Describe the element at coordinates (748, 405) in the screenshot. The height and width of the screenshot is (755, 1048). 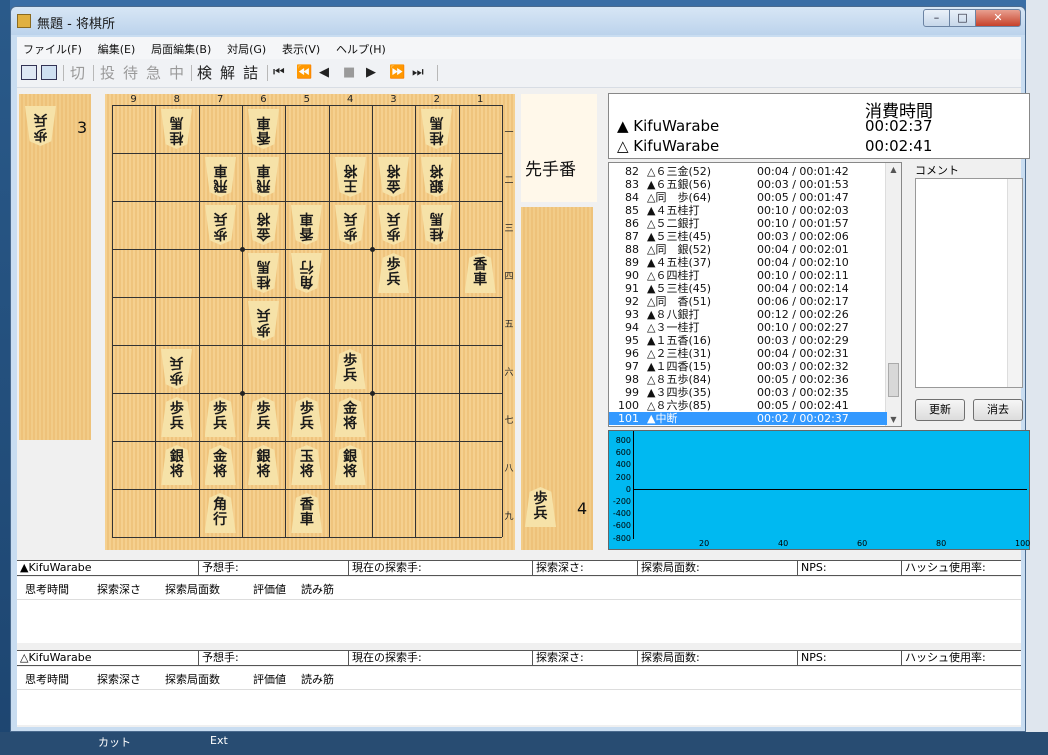
I see `move-list-item: 100 △８六歩(85) 00:05 / 00:02:41` at that location.